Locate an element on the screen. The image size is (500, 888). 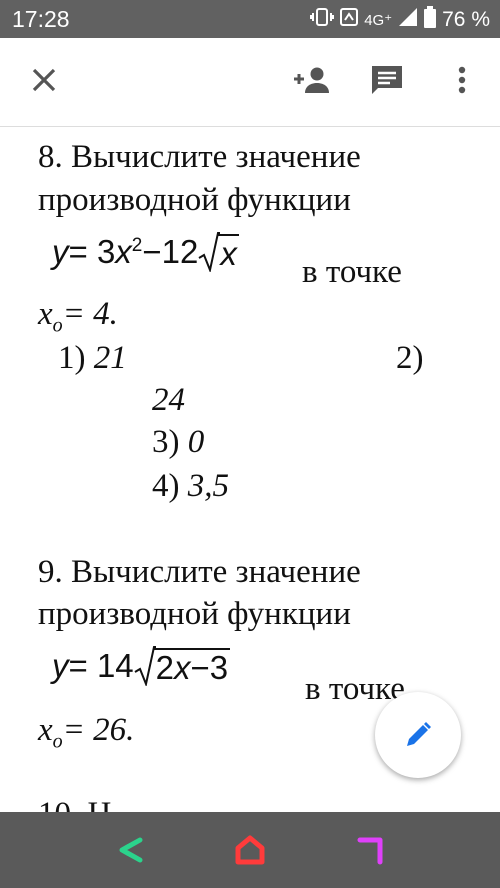
person-add-icon is located at coordinates (312, 80).